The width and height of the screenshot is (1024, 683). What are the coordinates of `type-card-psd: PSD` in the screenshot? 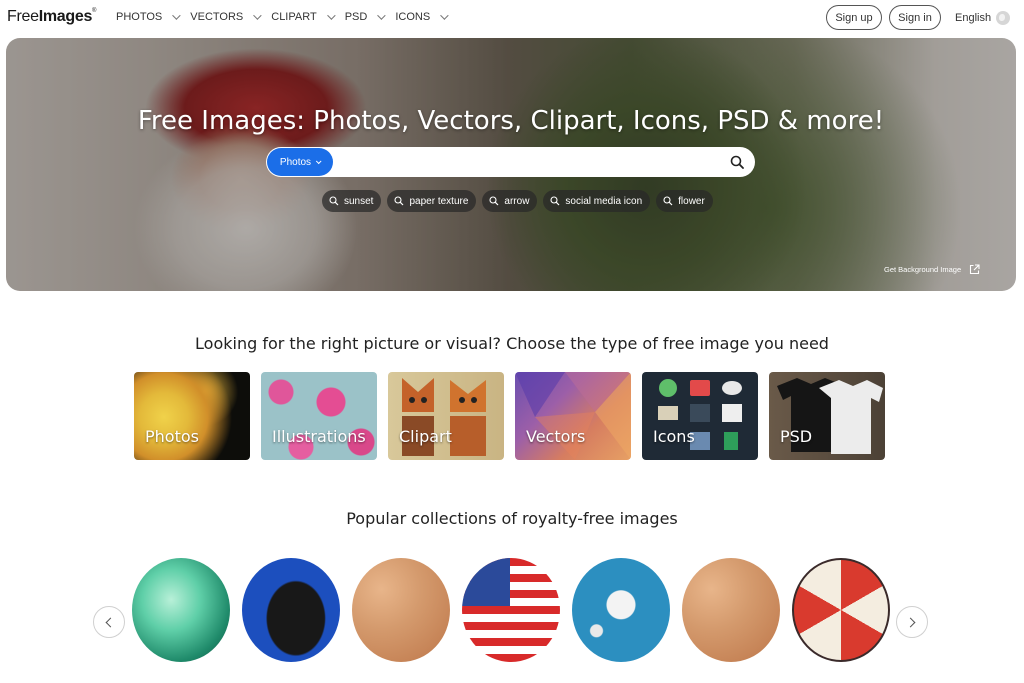 It's located at (827, 416).